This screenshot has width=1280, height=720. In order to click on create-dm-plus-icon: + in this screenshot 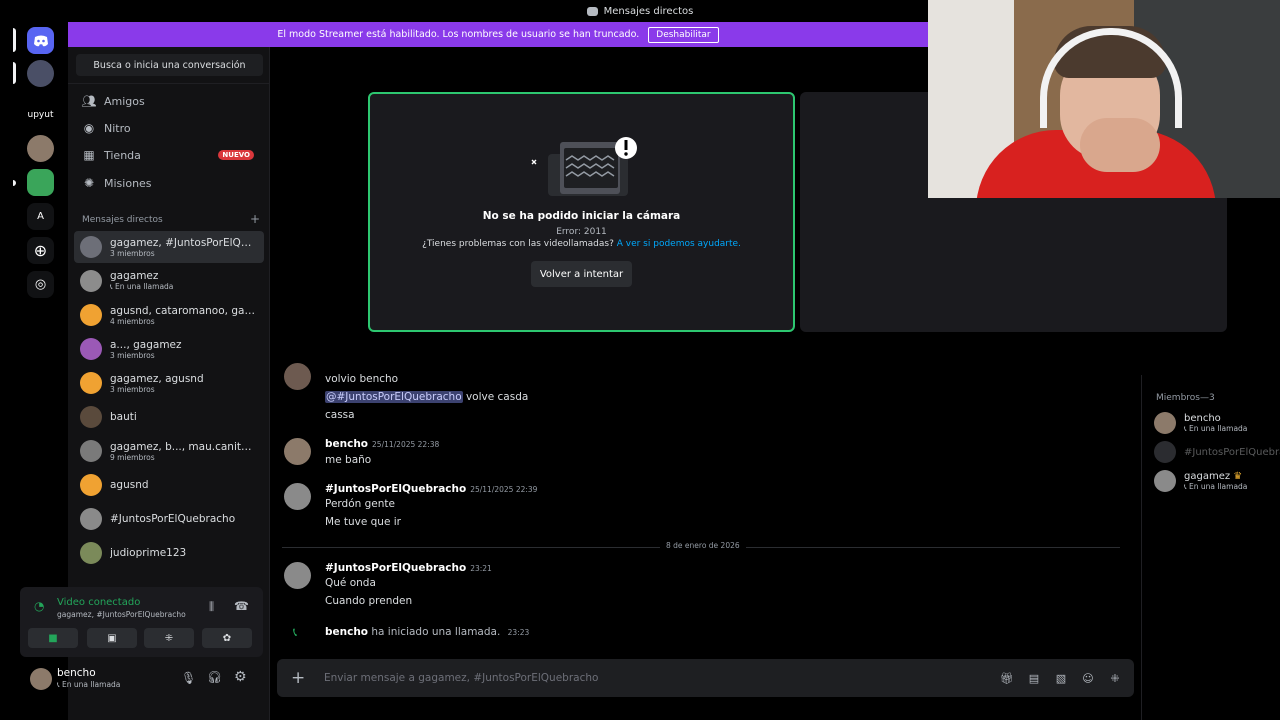, I will do `click(255, 219)`.